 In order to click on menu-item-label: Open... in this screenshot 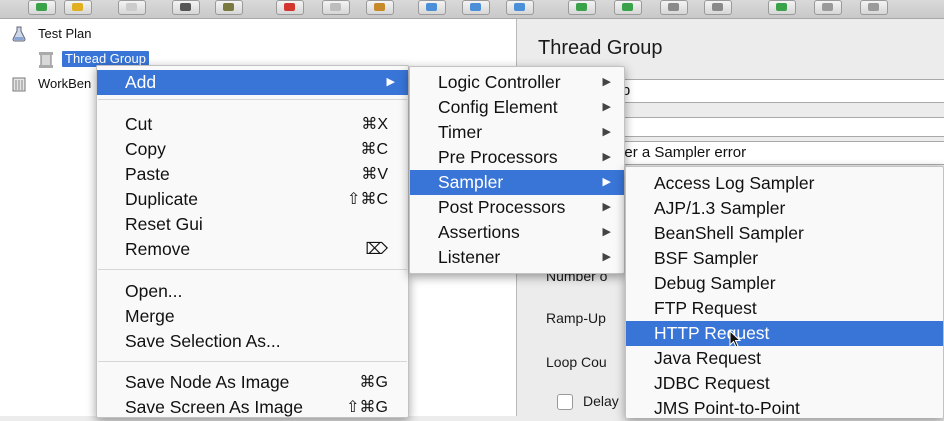, I will do `click(154, 291)`.